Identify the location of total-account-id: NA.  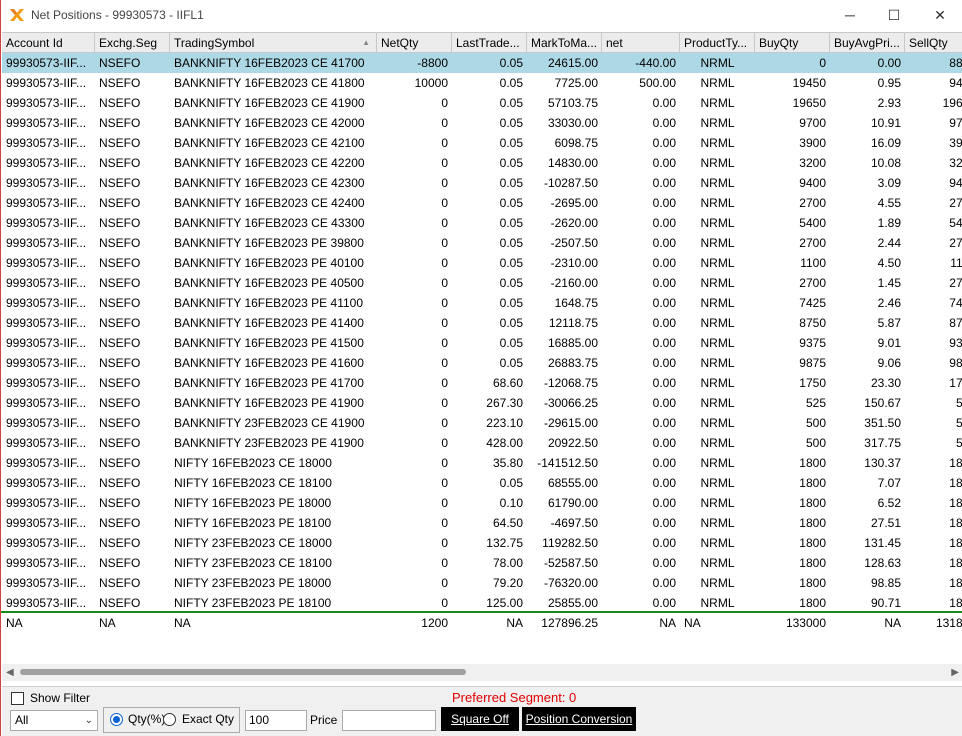
(14, 623).